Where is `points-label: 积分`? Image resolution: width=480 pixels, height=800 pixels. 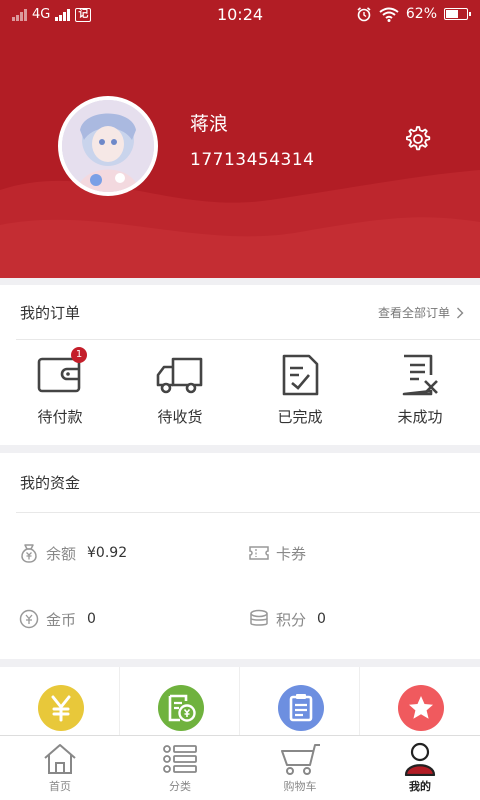
points-label: 积分 is located at coordinates (291, 619).